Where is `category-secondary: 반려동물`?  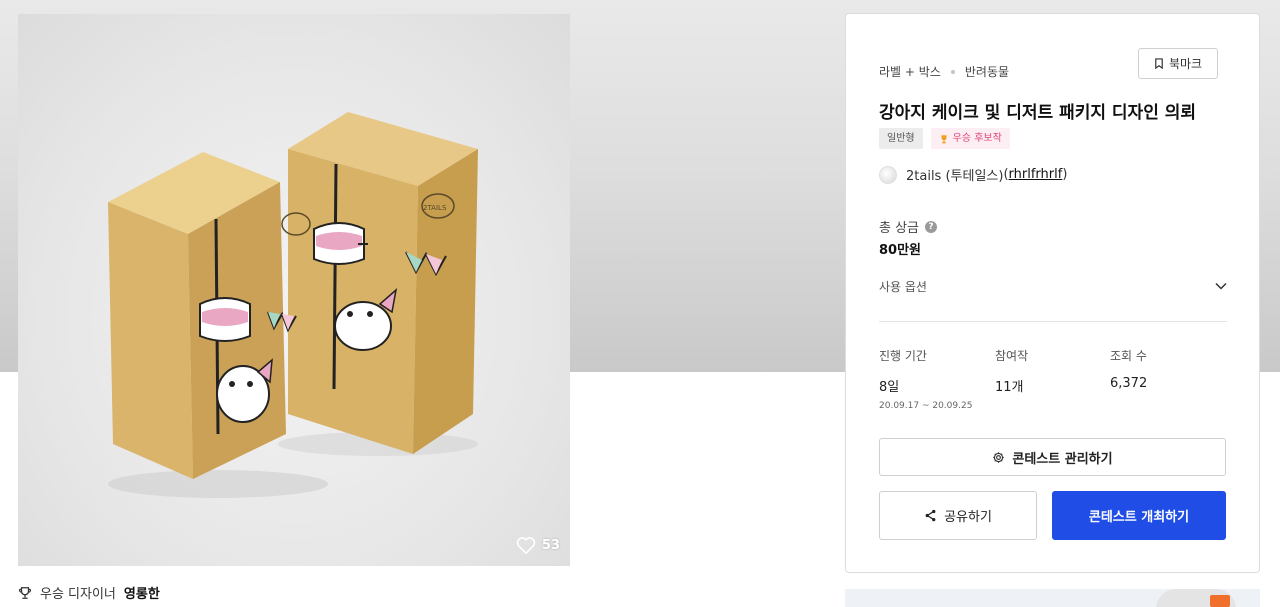
category-secondary: 반려동물 is located at coordinates (987, 71).